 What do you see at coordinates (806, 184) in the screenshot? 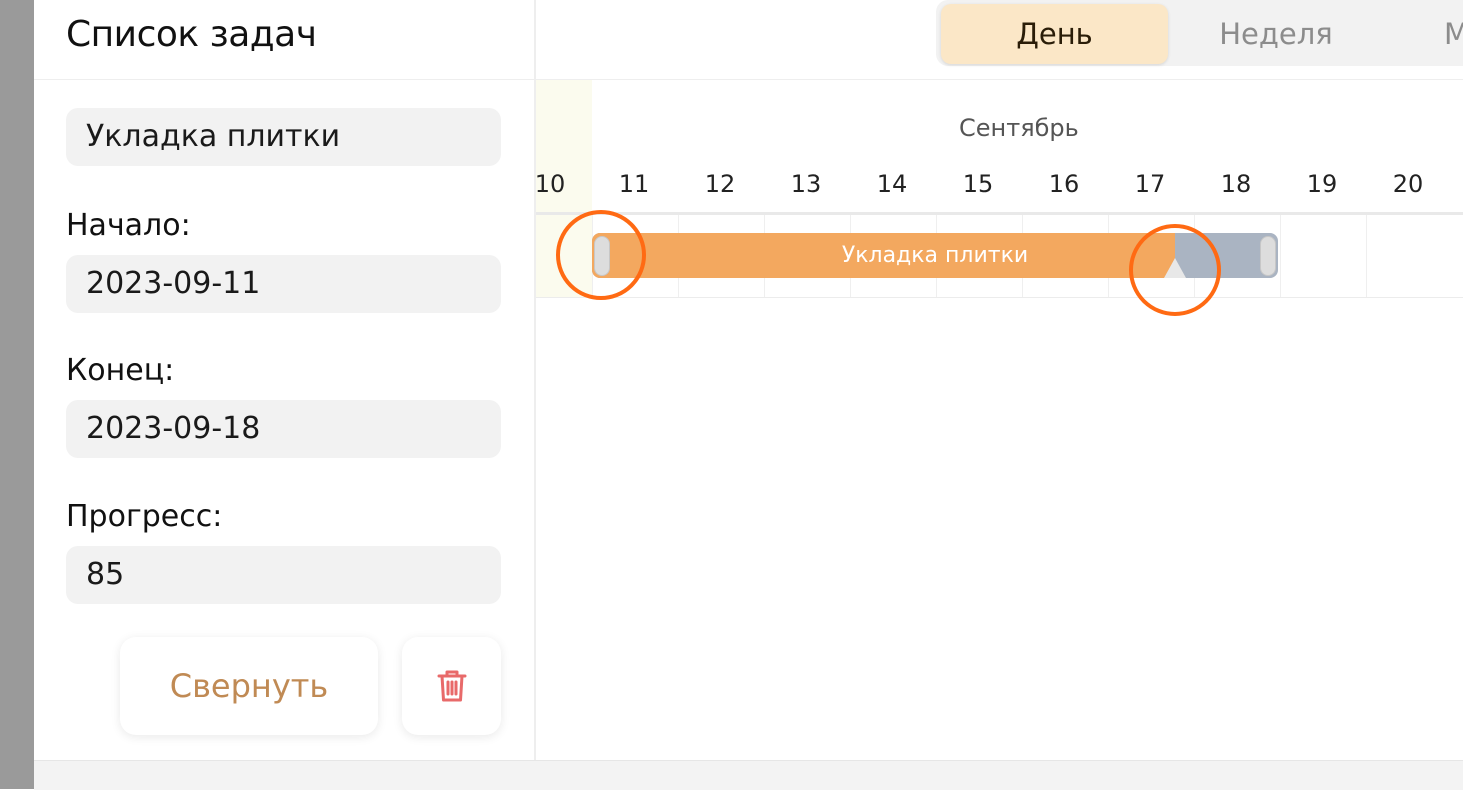
I see `day-label-13: 13` at bounding box center [806, 184].